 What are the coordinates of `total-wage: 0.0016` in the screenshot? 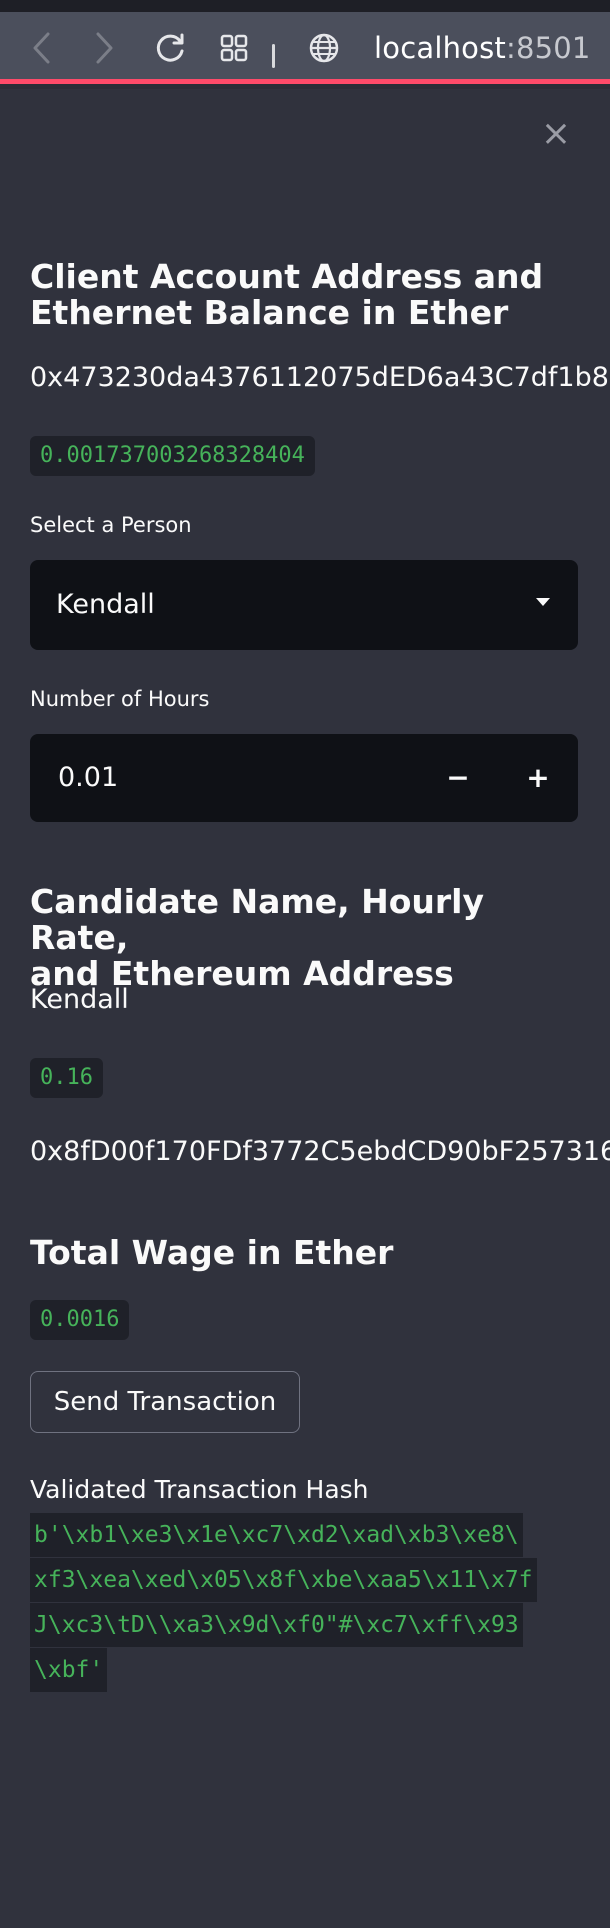 It's located at (80, 1320).